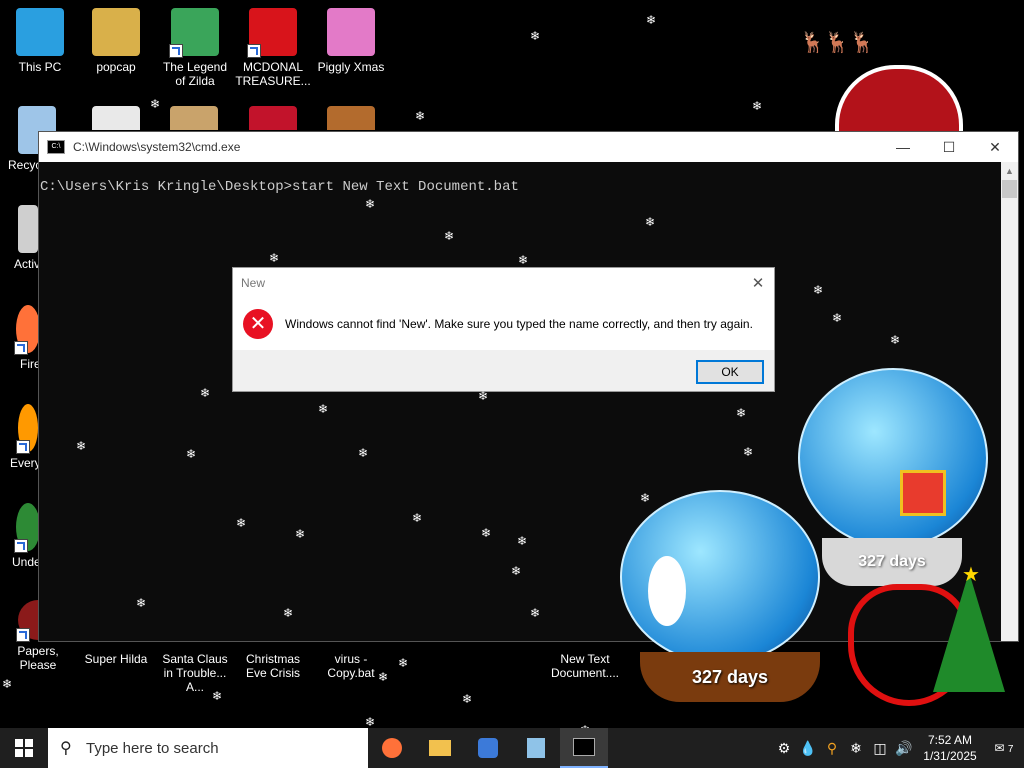 This screenshot has height=768, width=1024. What do you see at coordinates (808, 748) in the screenshot?
I see `droplet-icon: 💧` at bounding box center [808, 748].